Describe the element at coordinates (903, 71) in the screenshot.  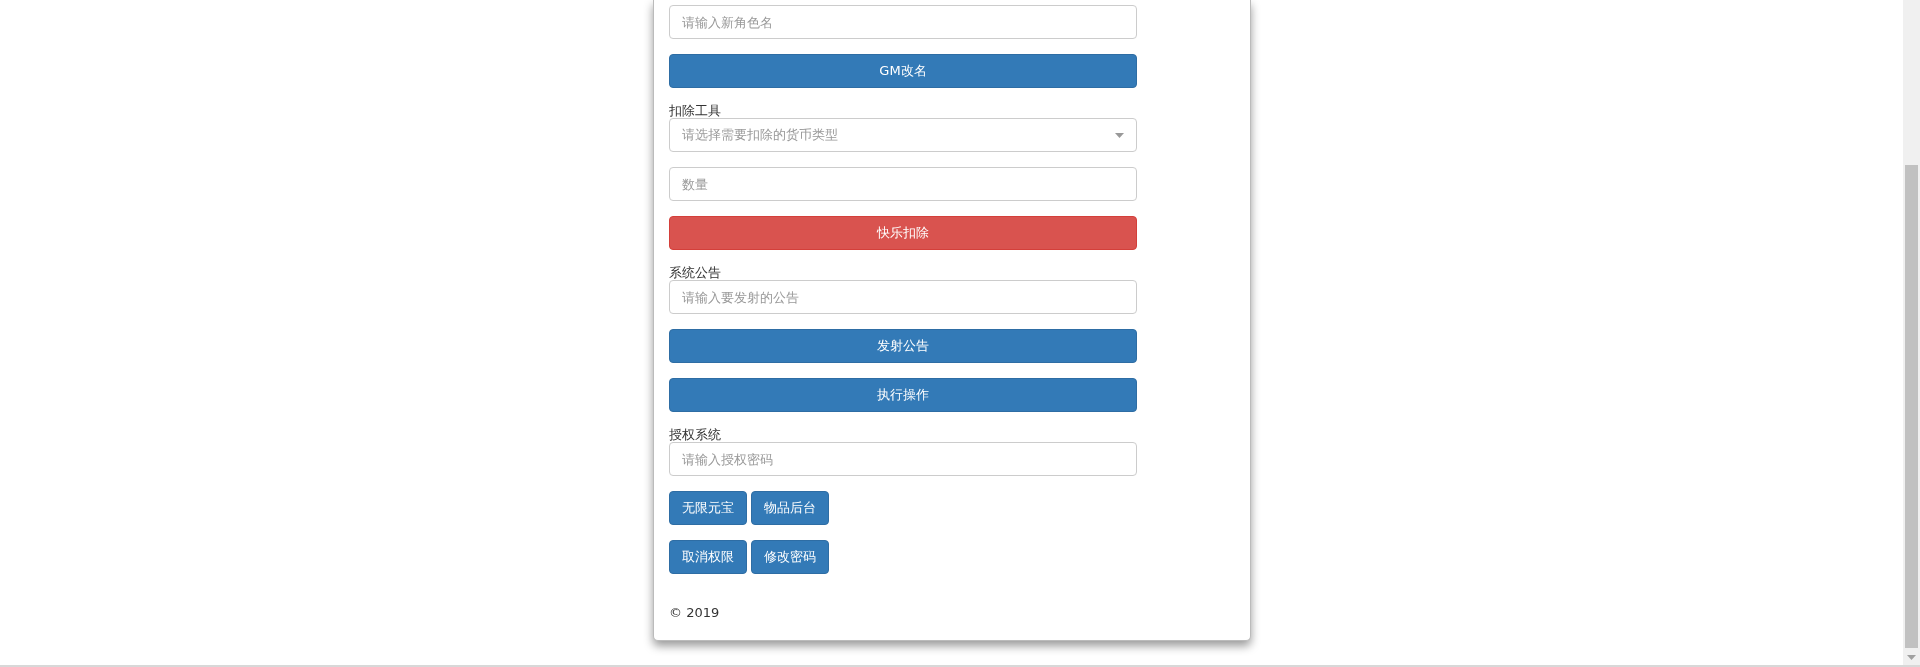
I see `action-button: GM改名` at that location.